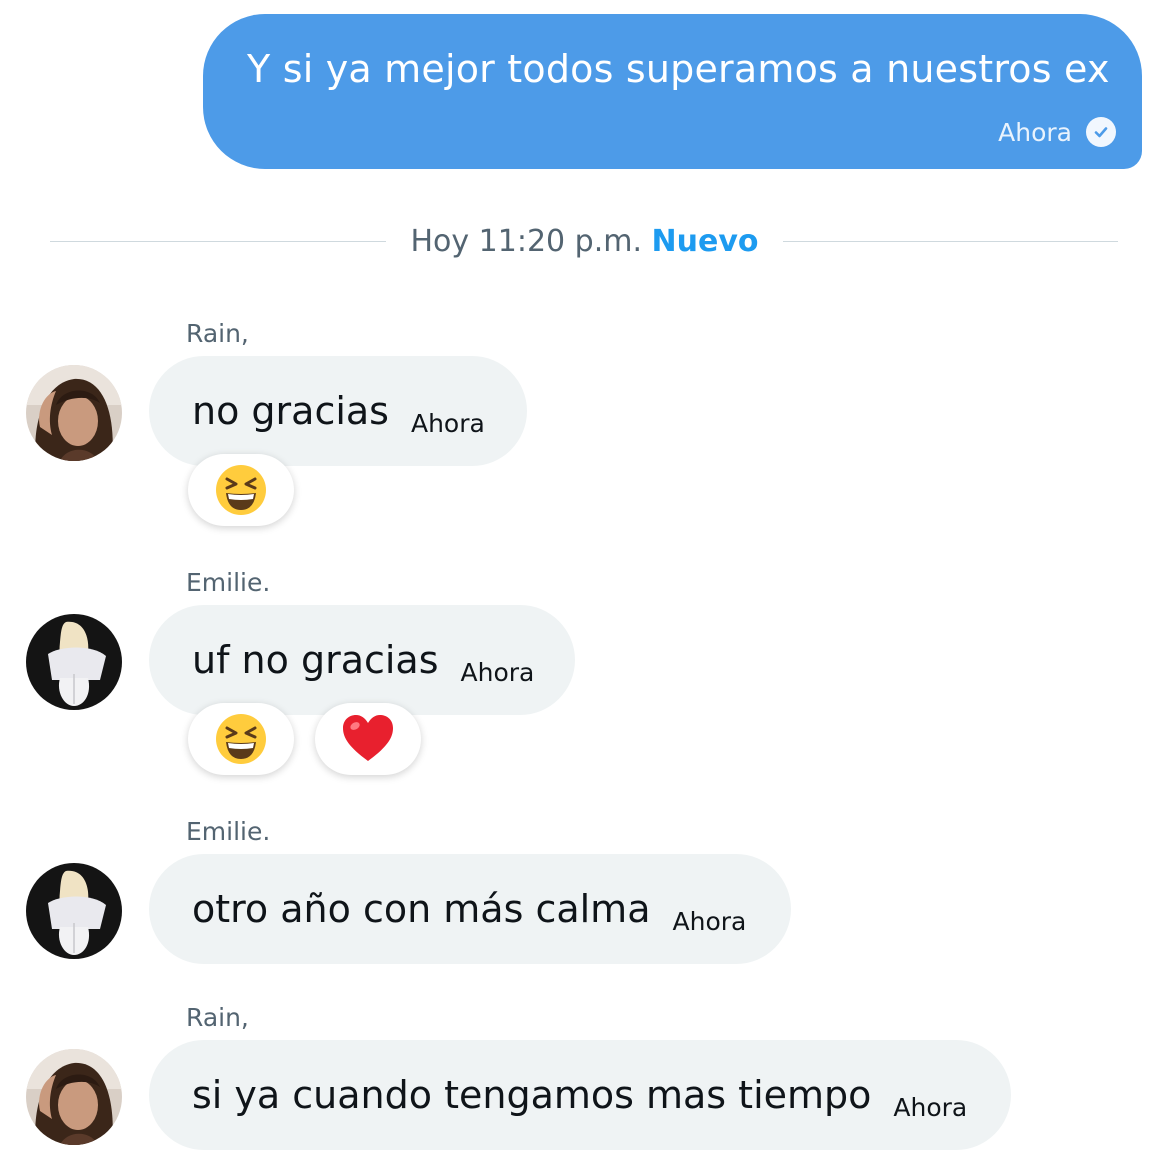 Image resolution: width=1170 pixels, height=1164 pixels. I want to click on divider-line-right, so click(950, 241).